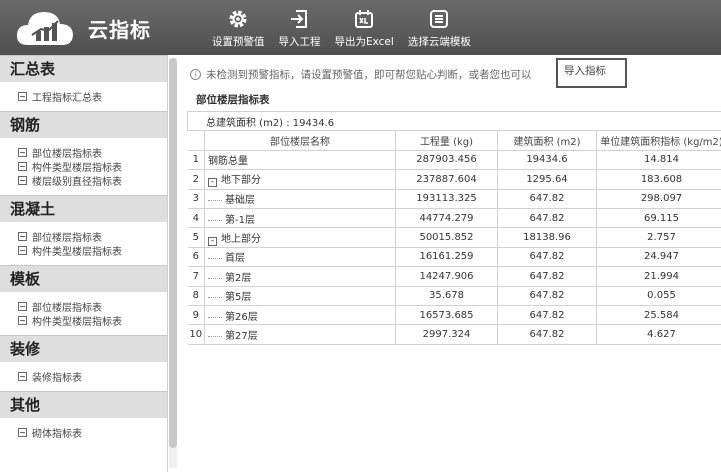  What do you see at coordinates (658, 315) in the screenshot?
I see `row-index: 25.584` at bounding box center [658, 315].